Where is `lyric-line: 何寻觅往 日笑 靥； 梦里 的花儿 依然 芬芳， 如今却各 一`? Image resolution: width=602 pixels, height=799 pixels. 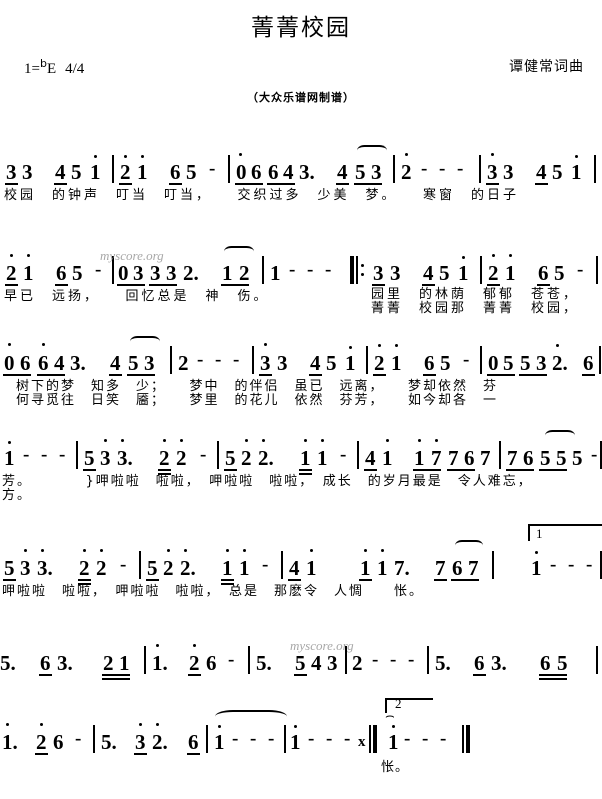 lyric-line: 何寻觅往 日笑 靥； 梦里 的花儿 依然 芬芳， 如今却各 一 is located at coordinates (257, 400).